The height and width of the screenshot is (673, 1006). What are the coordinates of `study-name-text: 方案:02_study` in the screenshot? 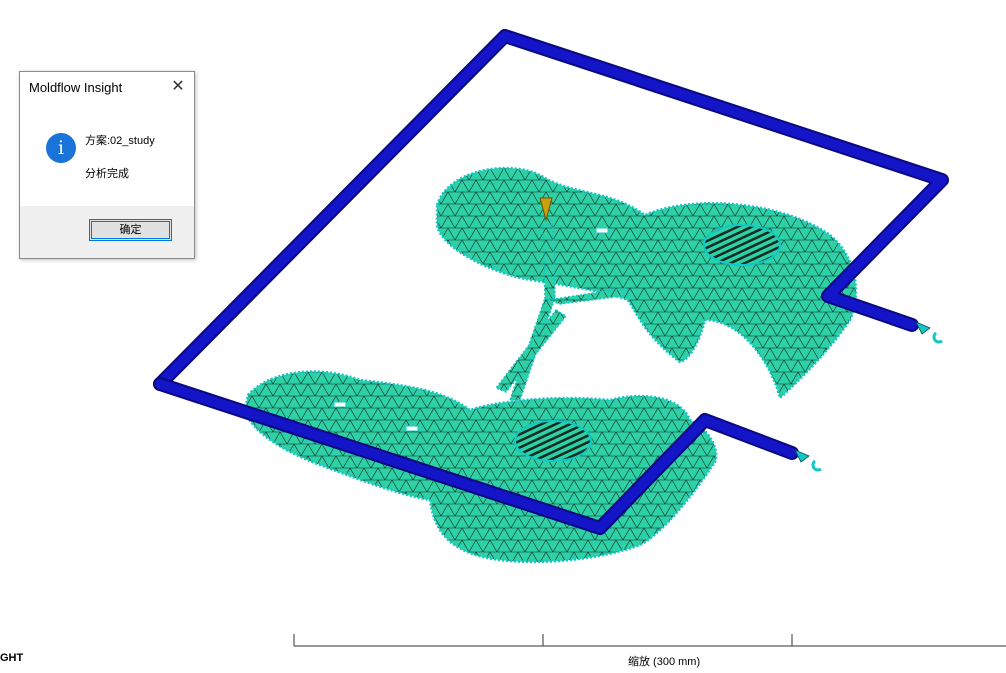 It's located at (120, 141).